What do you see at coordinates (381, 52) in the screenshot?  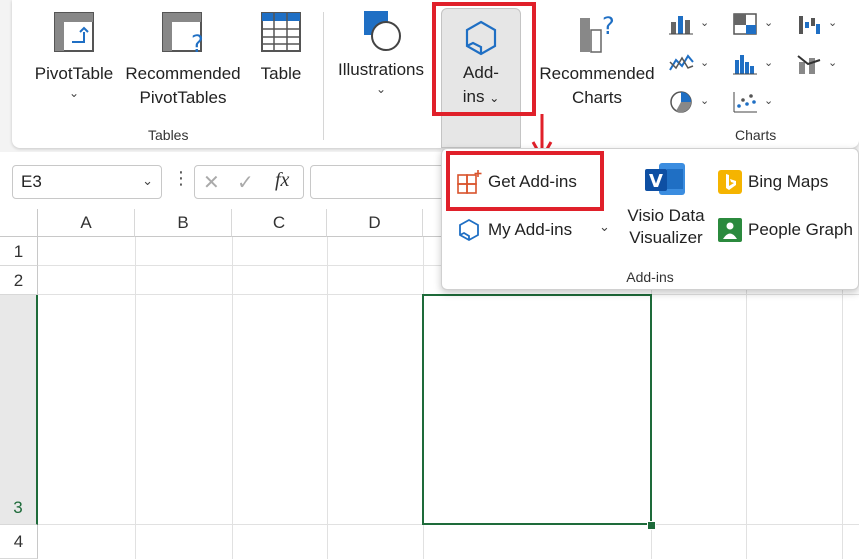 I see `illustrations-button: Illustrations ⌄` at bounding box center [381, 52].